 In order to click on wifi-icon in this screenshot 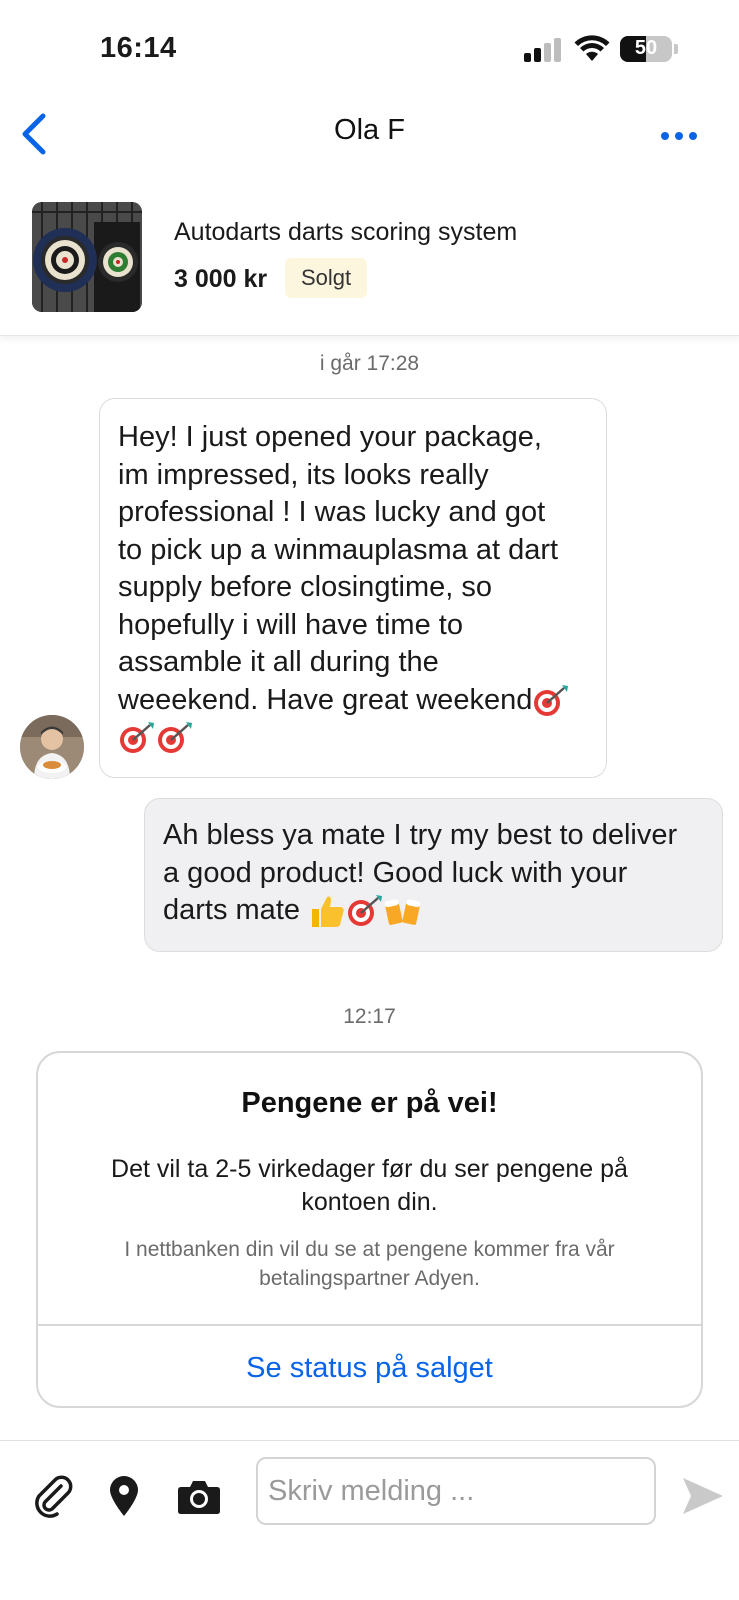, I will do `click(592, 48)`.